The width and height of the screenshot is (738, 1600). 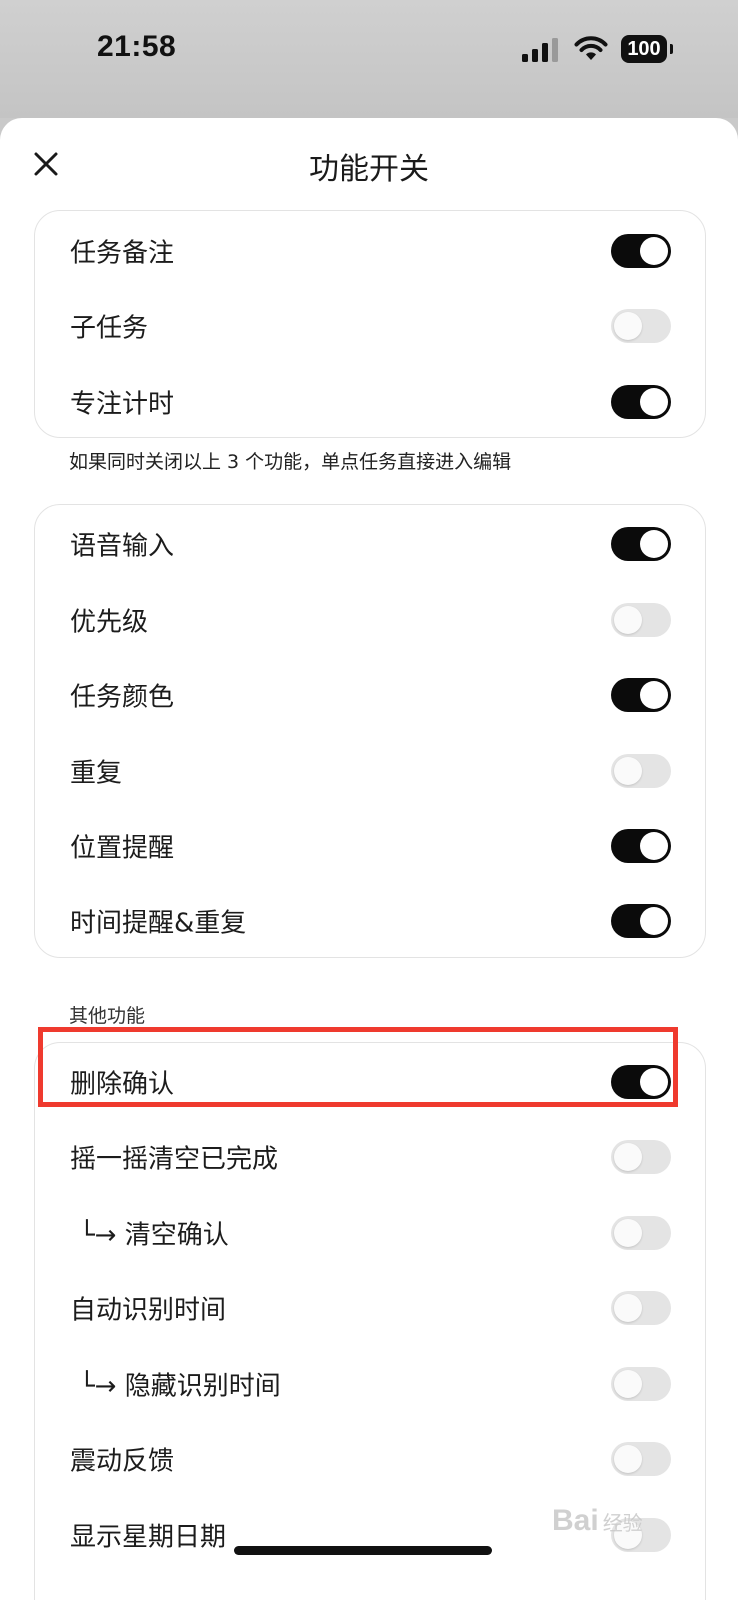 I want to click on setting-row-hide-detected-time: └→ 隐藏识别时间, so click(x=370, y=1383).